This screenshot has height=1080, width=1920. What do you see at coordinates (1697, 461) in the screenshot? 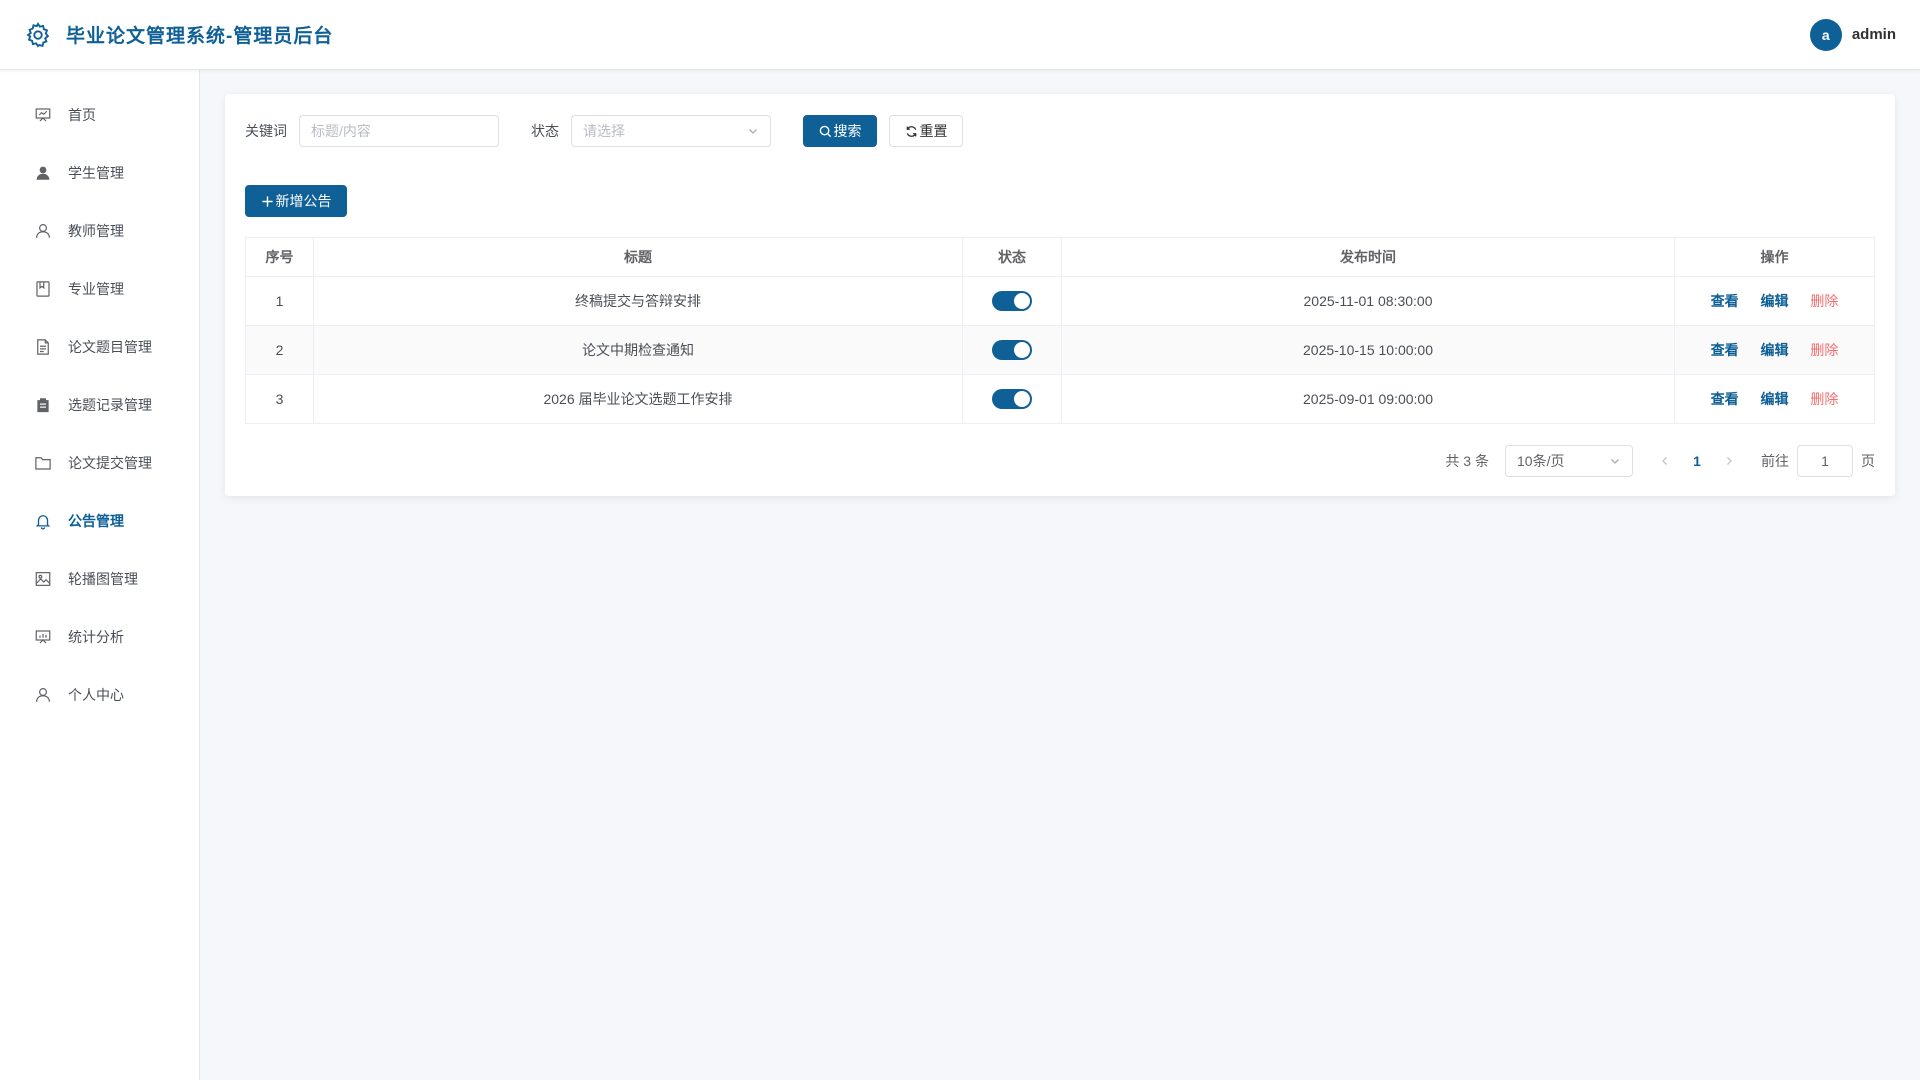
I see `page-number-current: 1` at bounding box center [1697, 461].